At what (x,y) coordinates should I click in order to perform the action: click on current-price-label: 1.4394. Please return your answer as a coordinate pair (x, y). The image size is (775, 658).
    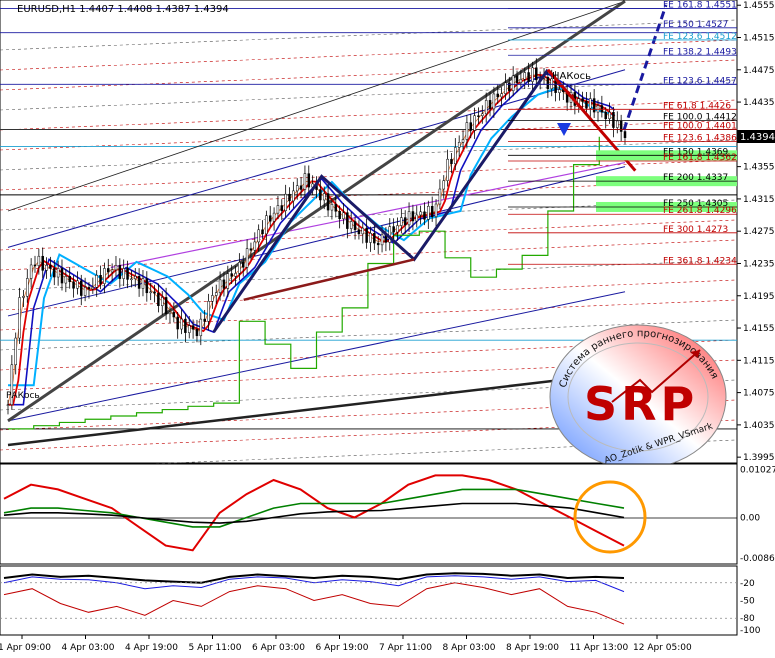
    Looking at the image, I should click on (757, 137).